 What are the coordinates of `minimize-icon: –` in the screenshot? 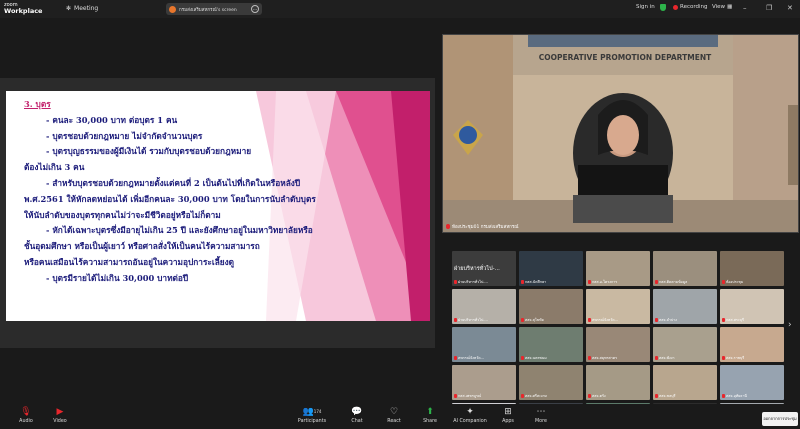 It's located at (745, 8).